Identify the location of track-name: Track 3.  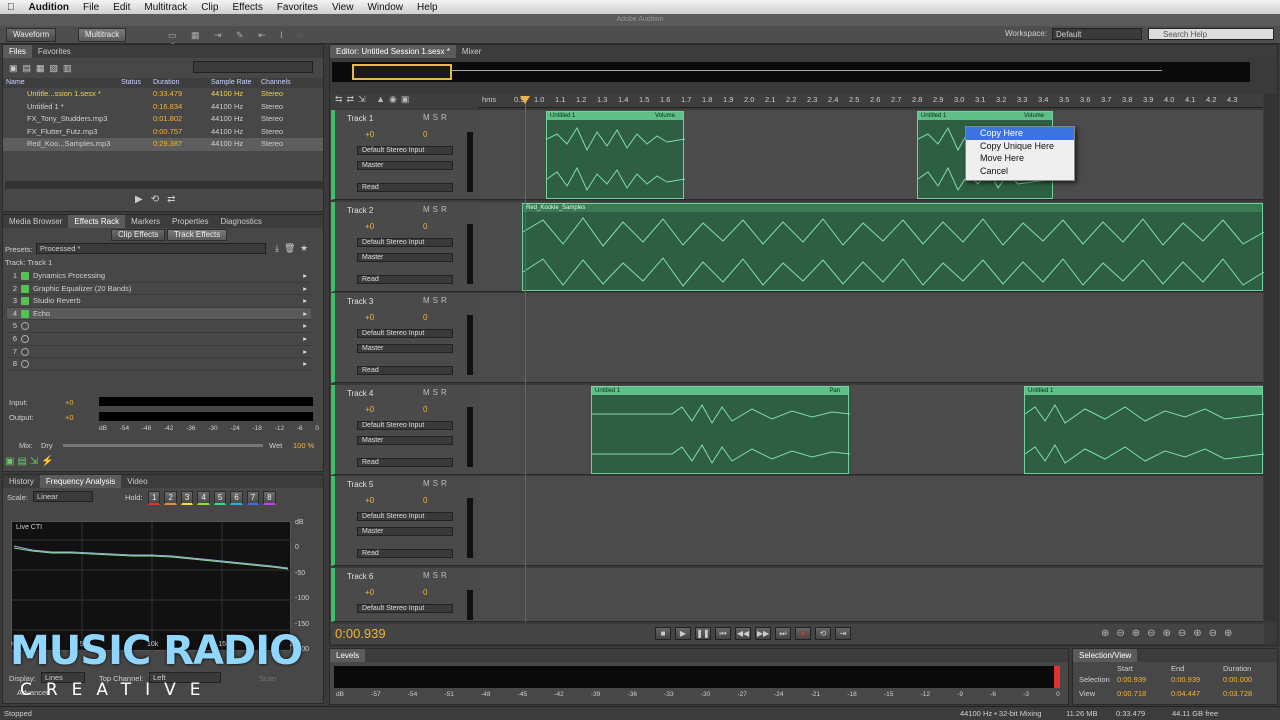
(360, 301).